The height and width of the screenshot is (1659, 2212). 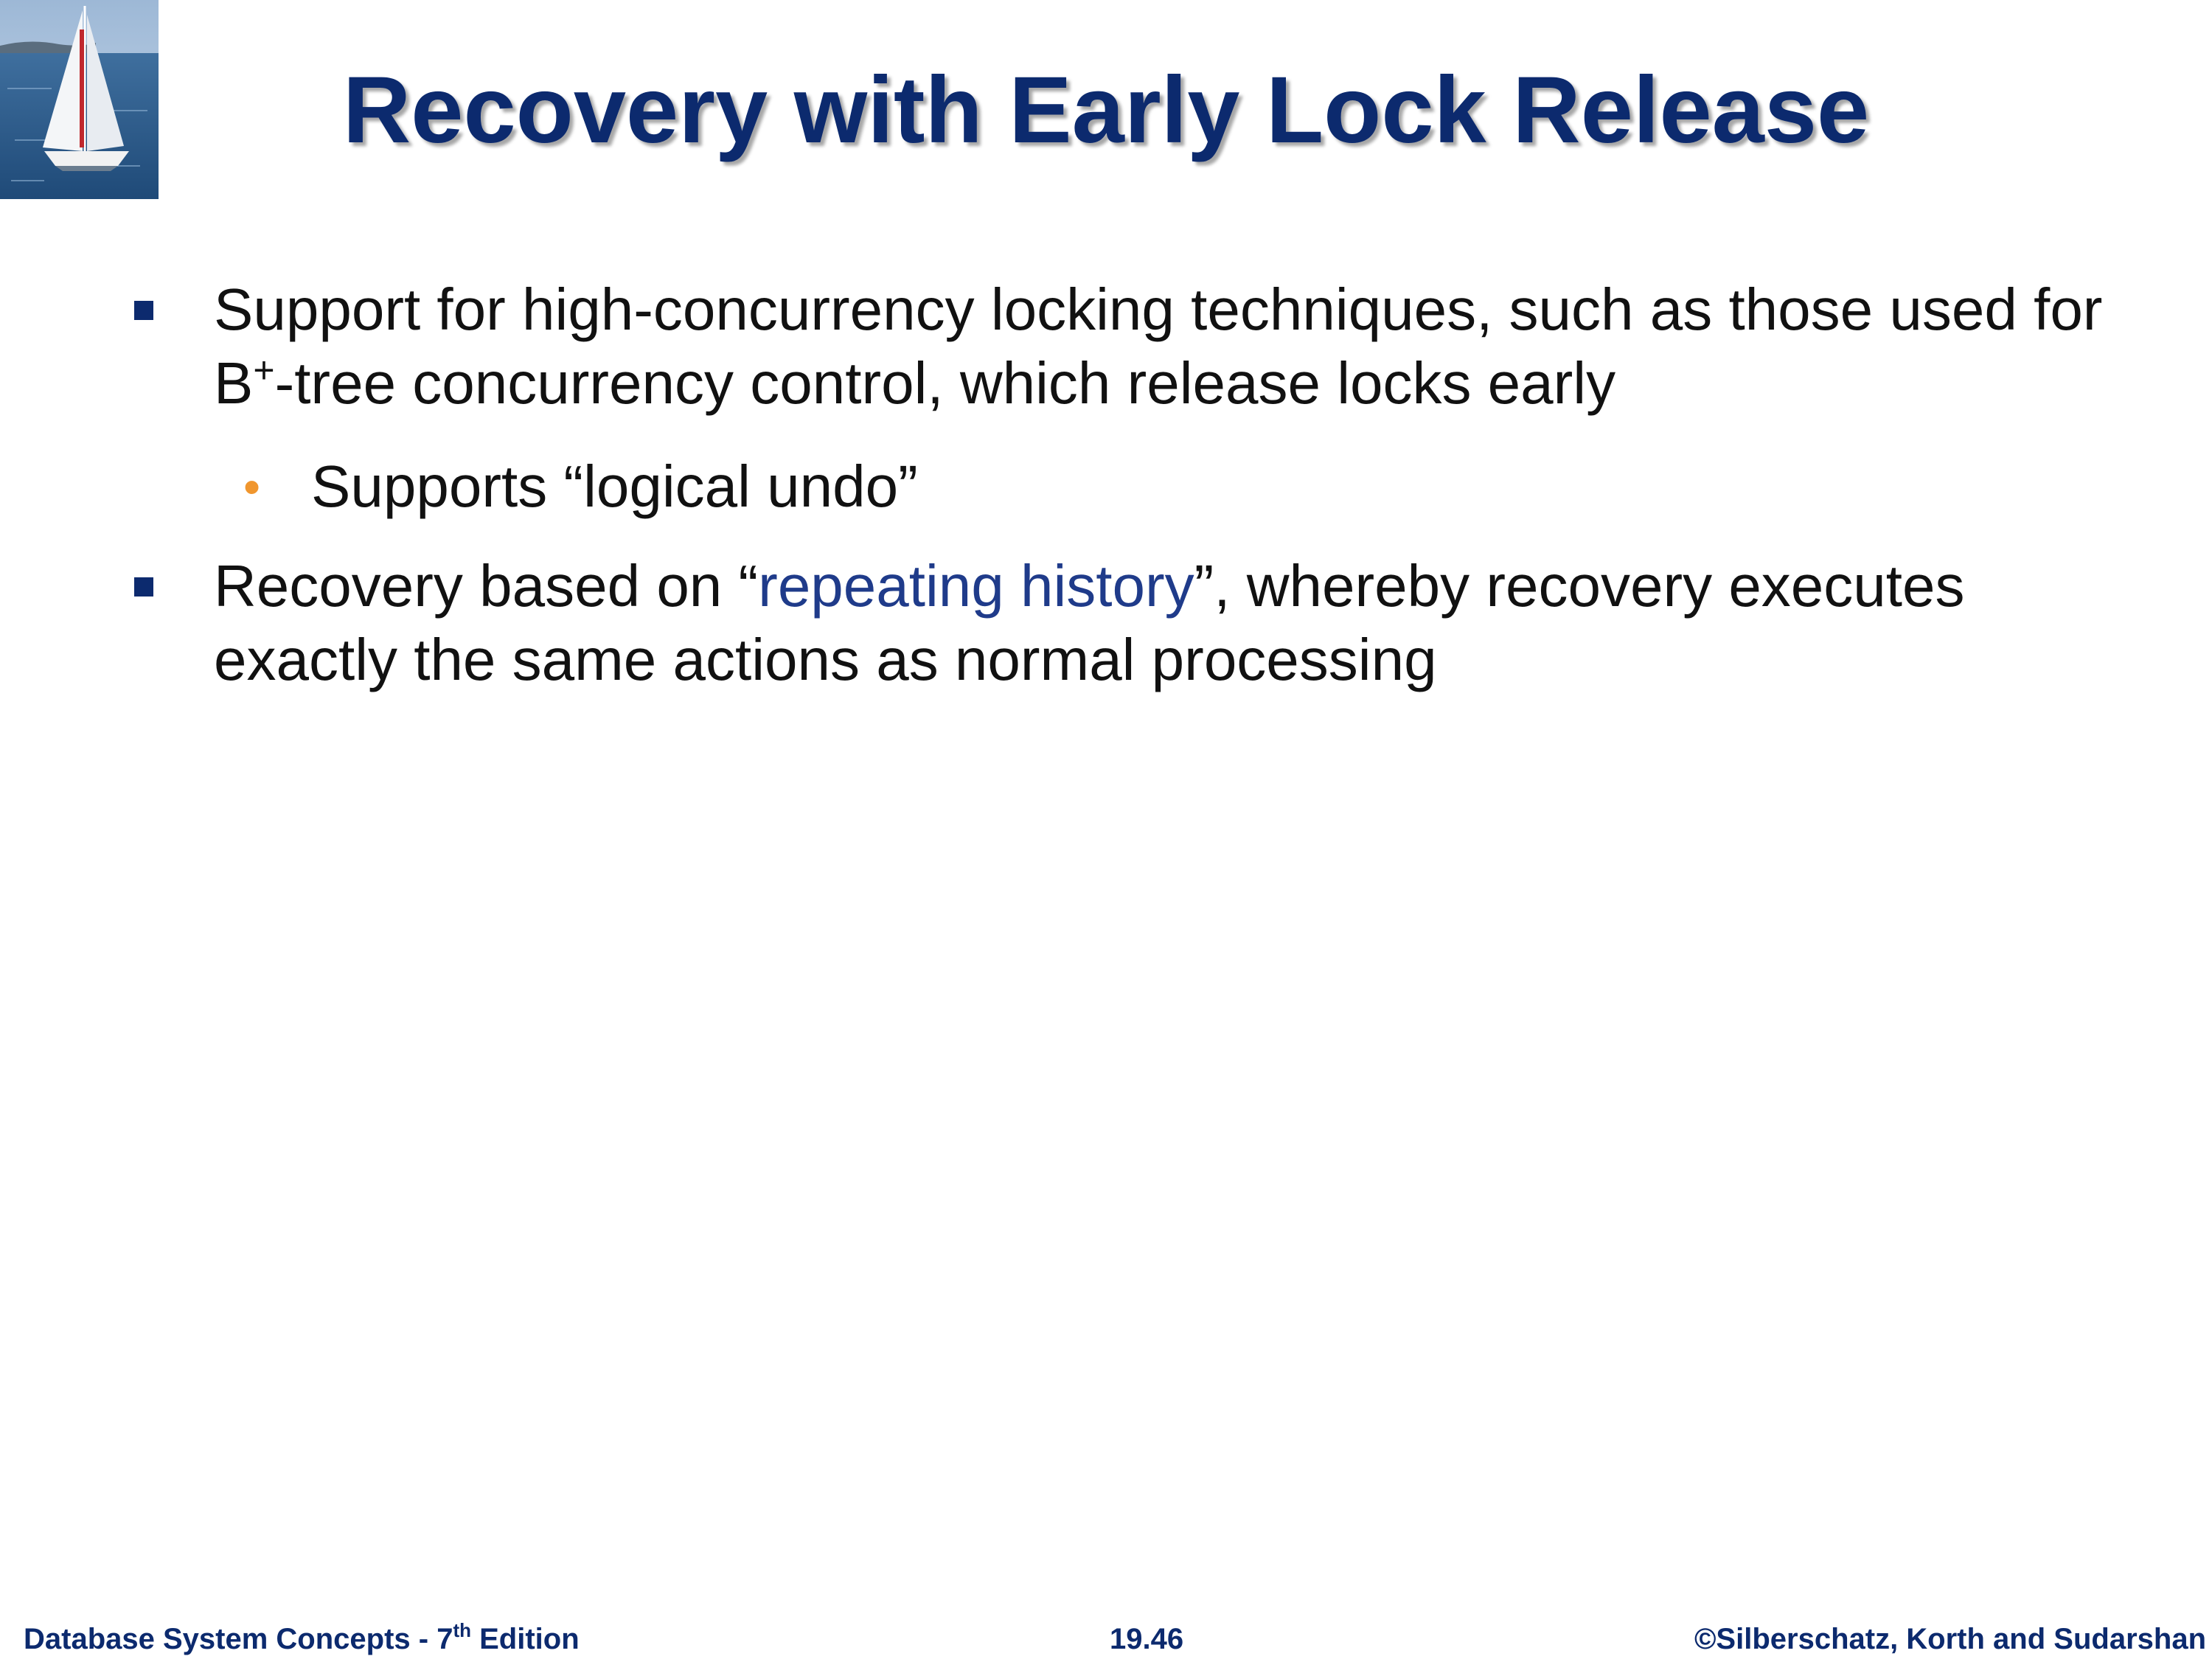 I want to click on sub-bullet-item-1: • Supports “logical undo”, so click(x=1162, y=487).